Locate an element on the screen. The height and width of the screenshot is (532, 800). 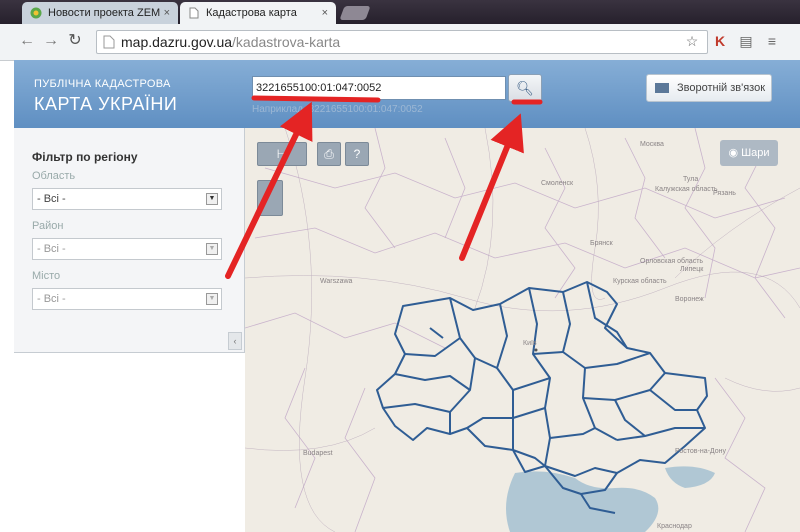
map-label-voronezh: Воронеж is located at coordinates (689, 299).